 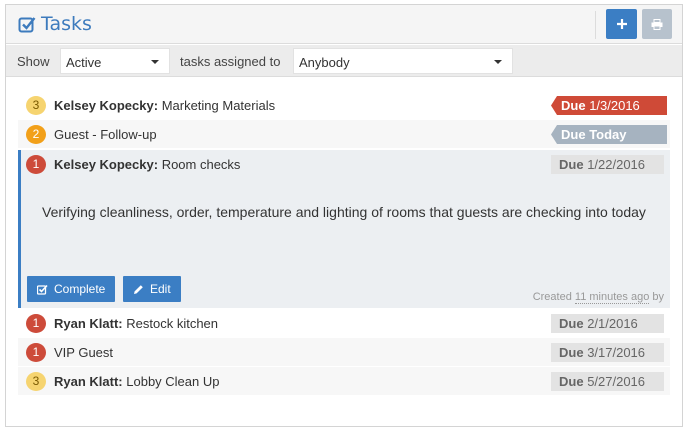 I want to click on assignee-filter-value: Anybody, so click(x=324, y=62).